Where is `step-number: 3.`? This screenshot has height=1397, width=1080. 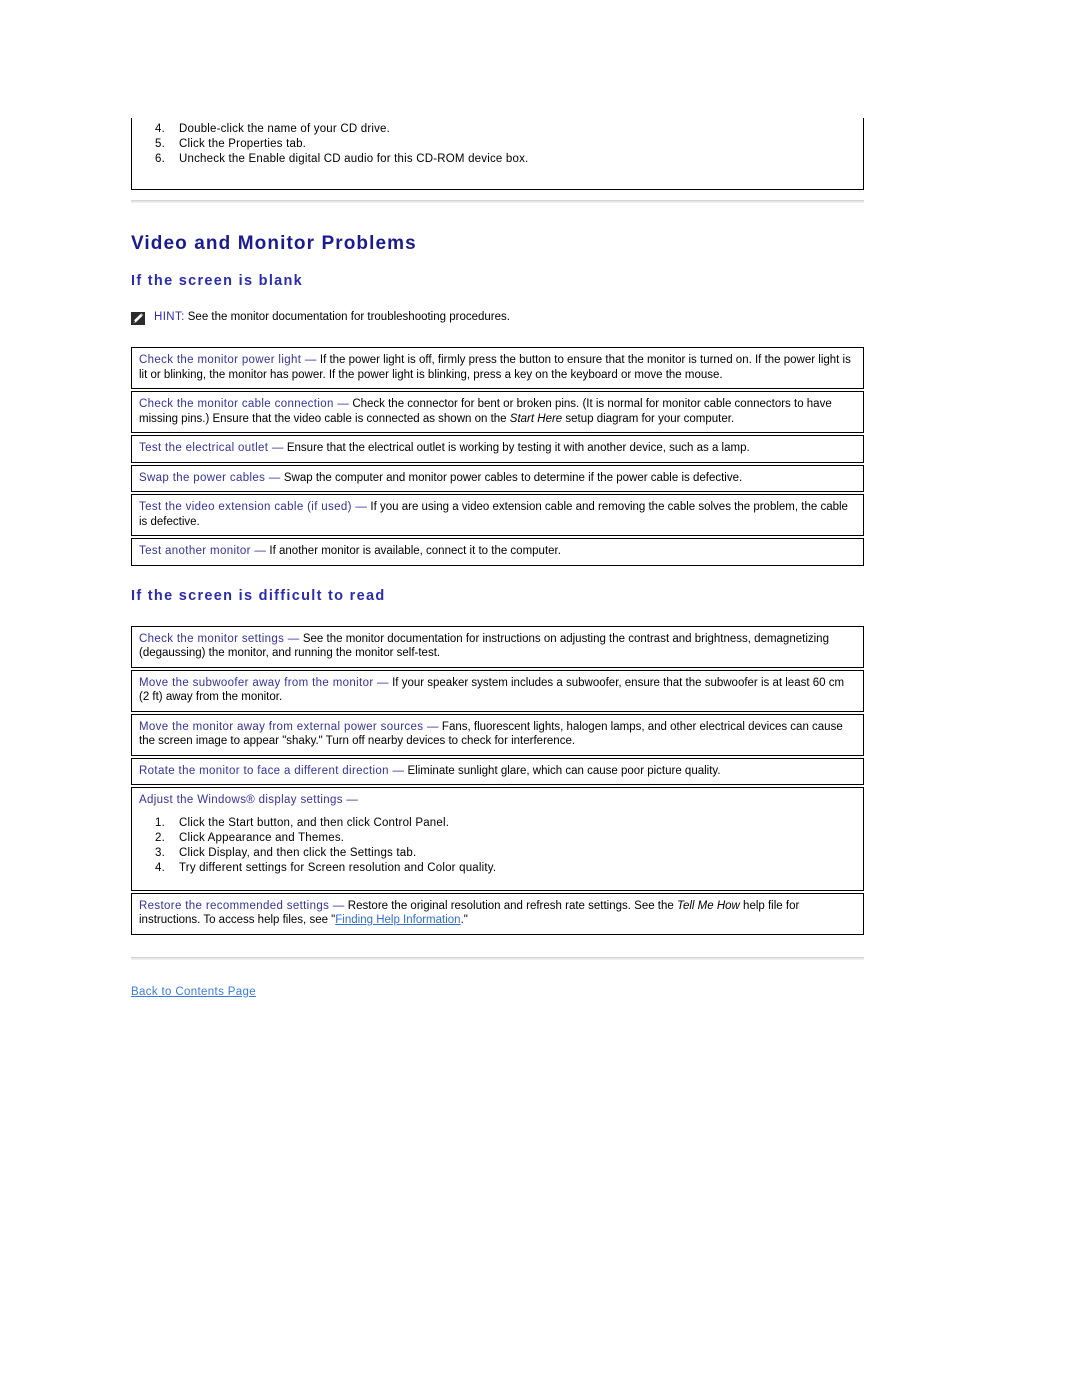
step-number: 3. is located at coordinates (160, 852).